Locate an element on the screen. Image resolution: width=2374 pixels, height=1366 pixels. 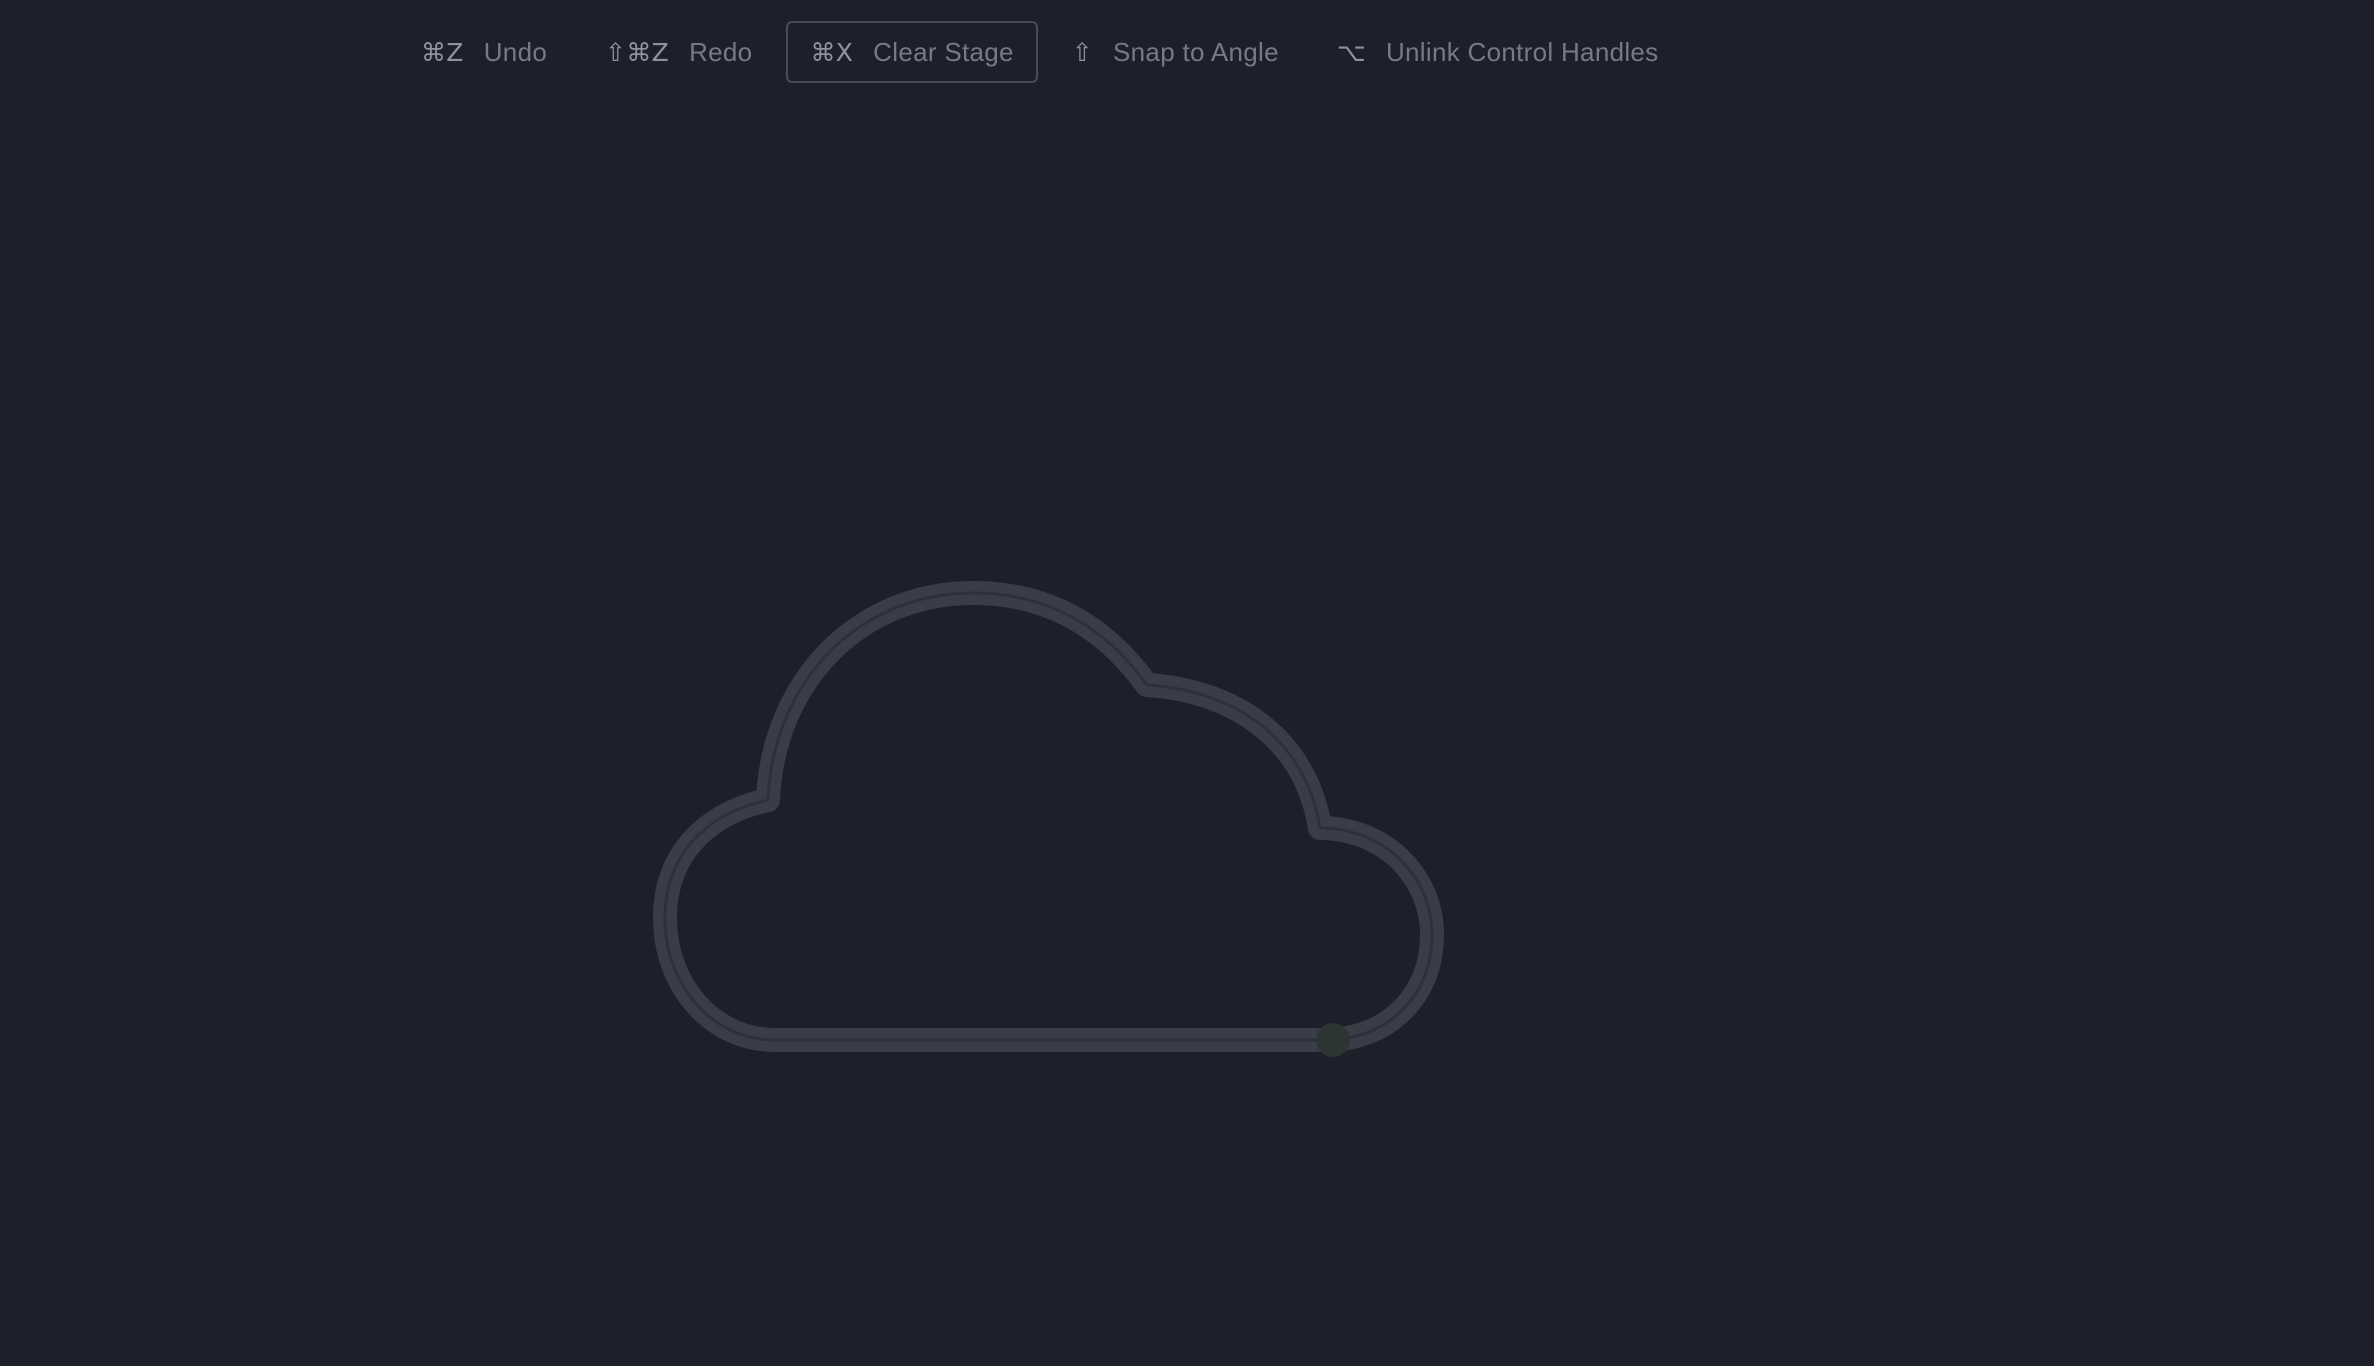
cloud-path is located at coordinates (1048, 816).